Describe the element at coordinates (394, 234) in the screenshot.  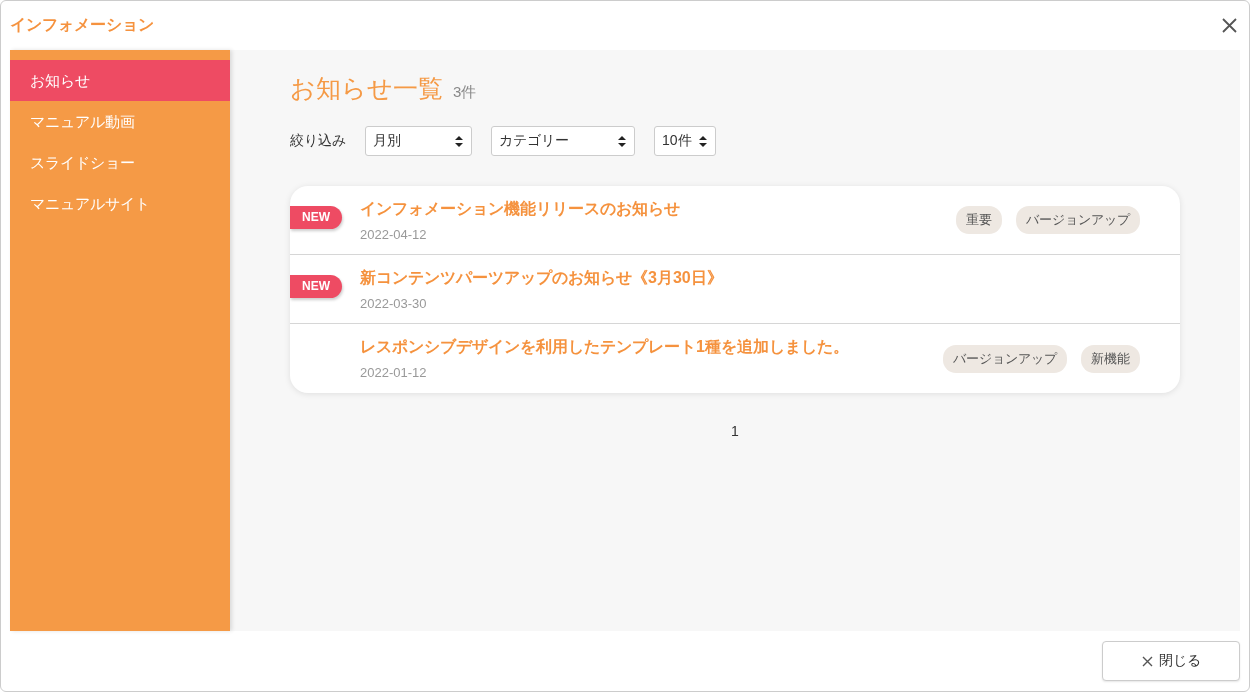
I see `notice-date: 2022-04-12` at that location.